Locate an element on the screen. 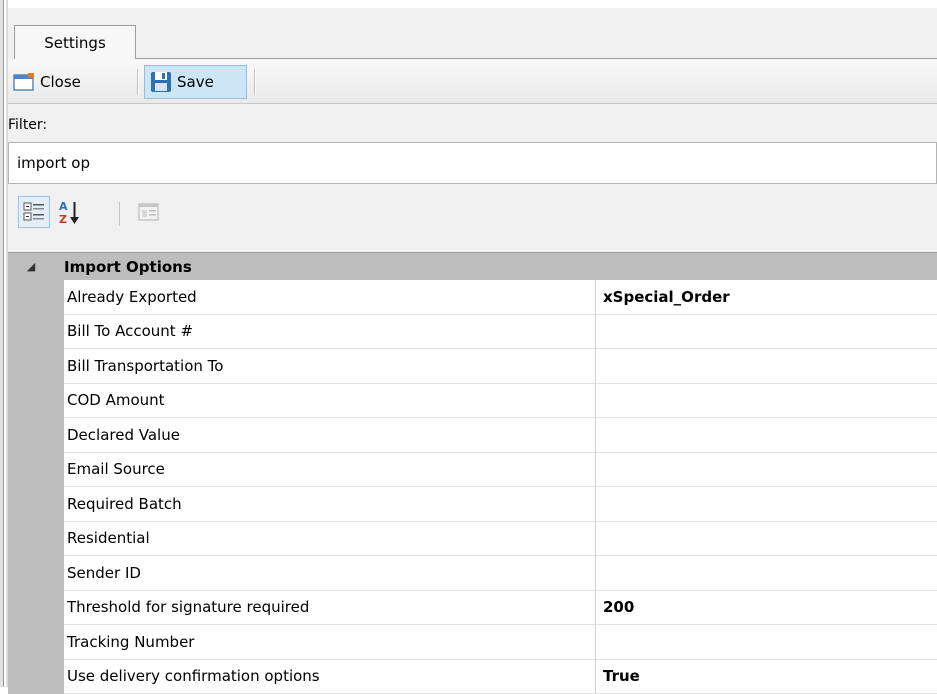 The width and height of the screenshot is (937, 694). property-name: Declared Value is located at coordinates (330, 435).